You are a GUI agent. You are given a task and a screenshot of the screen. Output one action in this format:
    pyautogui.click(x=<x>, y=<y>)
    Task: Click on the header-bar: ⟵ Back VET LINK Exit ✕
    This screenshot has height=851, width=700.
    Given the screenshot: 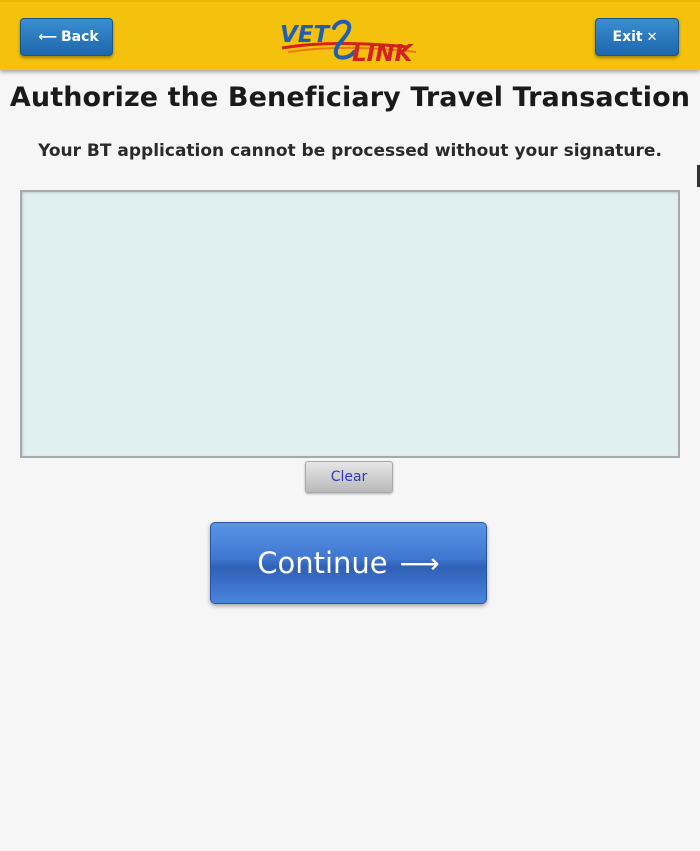 What is the action you would take?
    pyautogui.click(x=350, y=35)
    